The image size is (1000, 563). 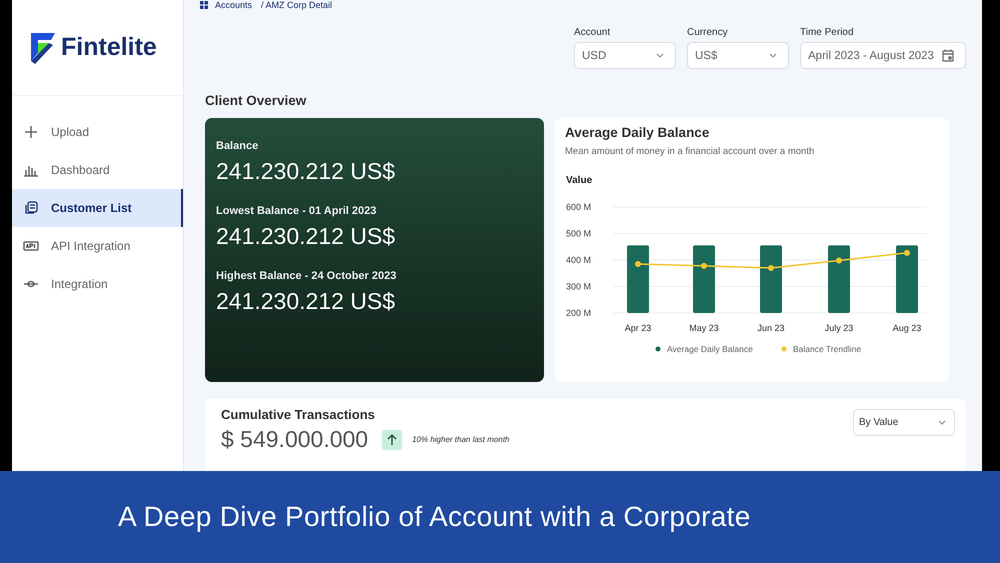 What do you see at coordinates (233, 5) in the screenshot?
I see `breadcrumb-link: Accounts` at bounding box center [233, 5].